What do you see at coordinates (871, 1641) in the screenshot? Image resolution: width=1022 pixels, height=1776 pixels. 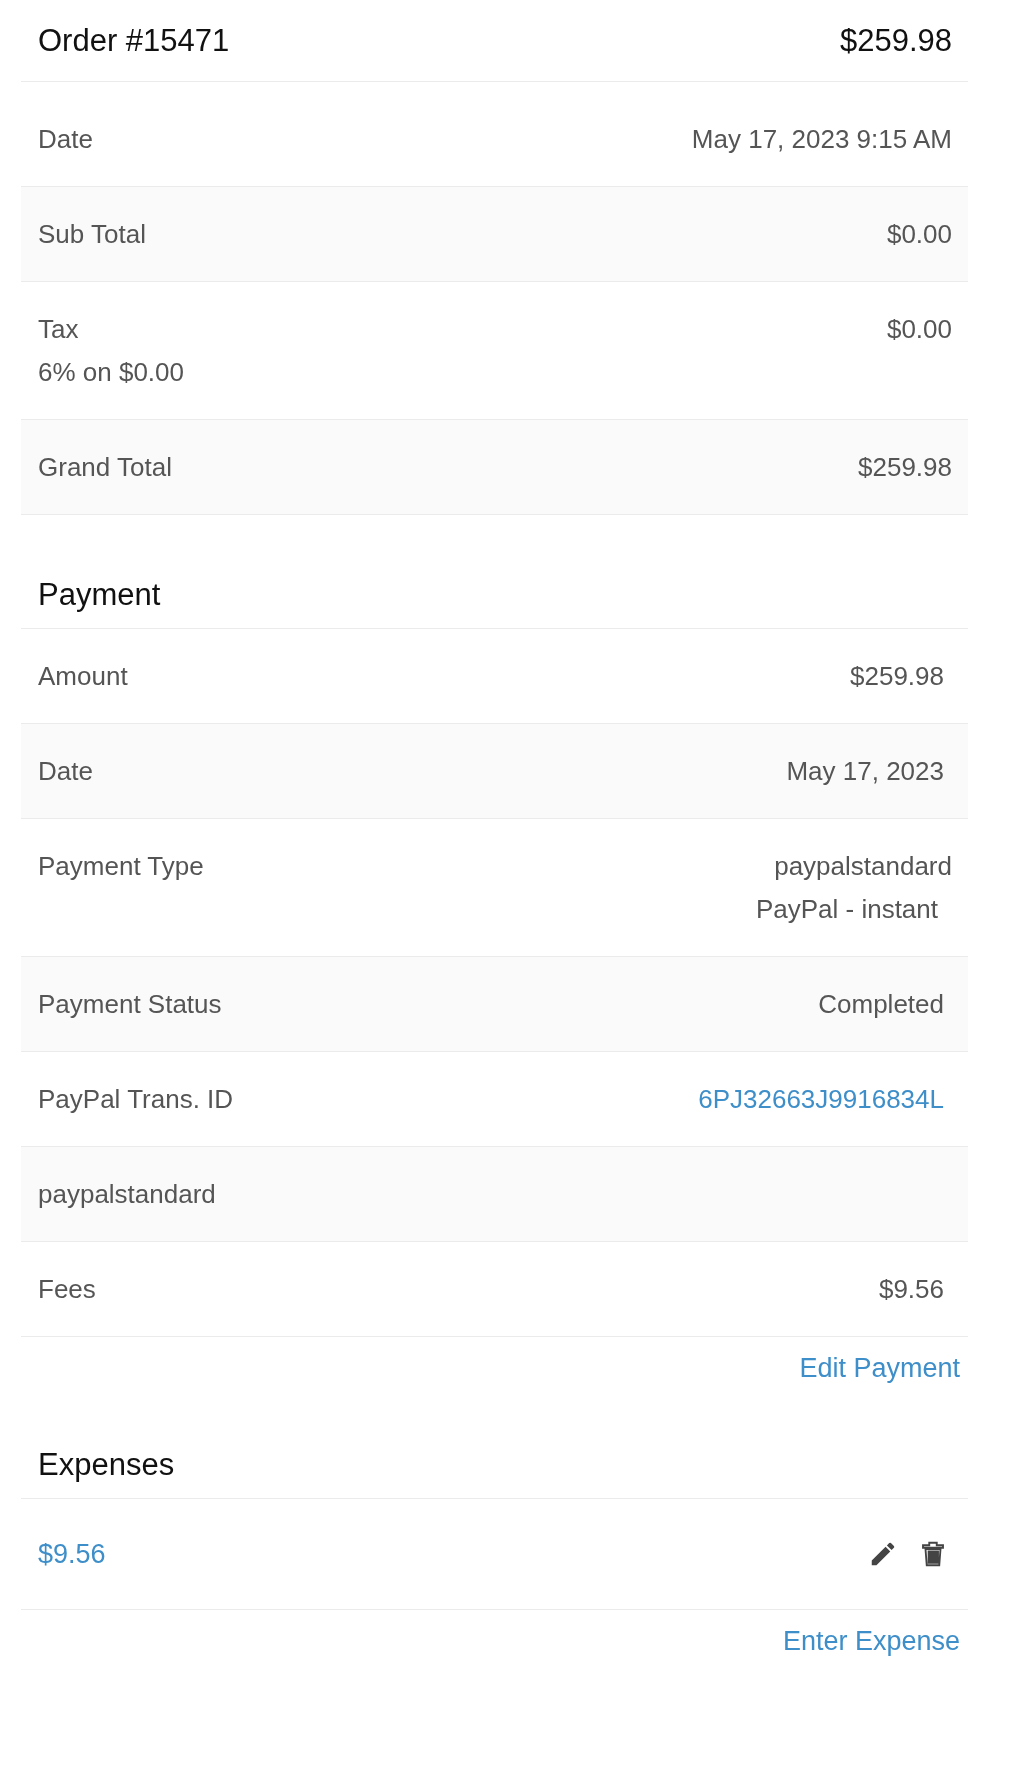 I see `enter-expense-link: Enter Expense` at bounding box center [871, 1641].